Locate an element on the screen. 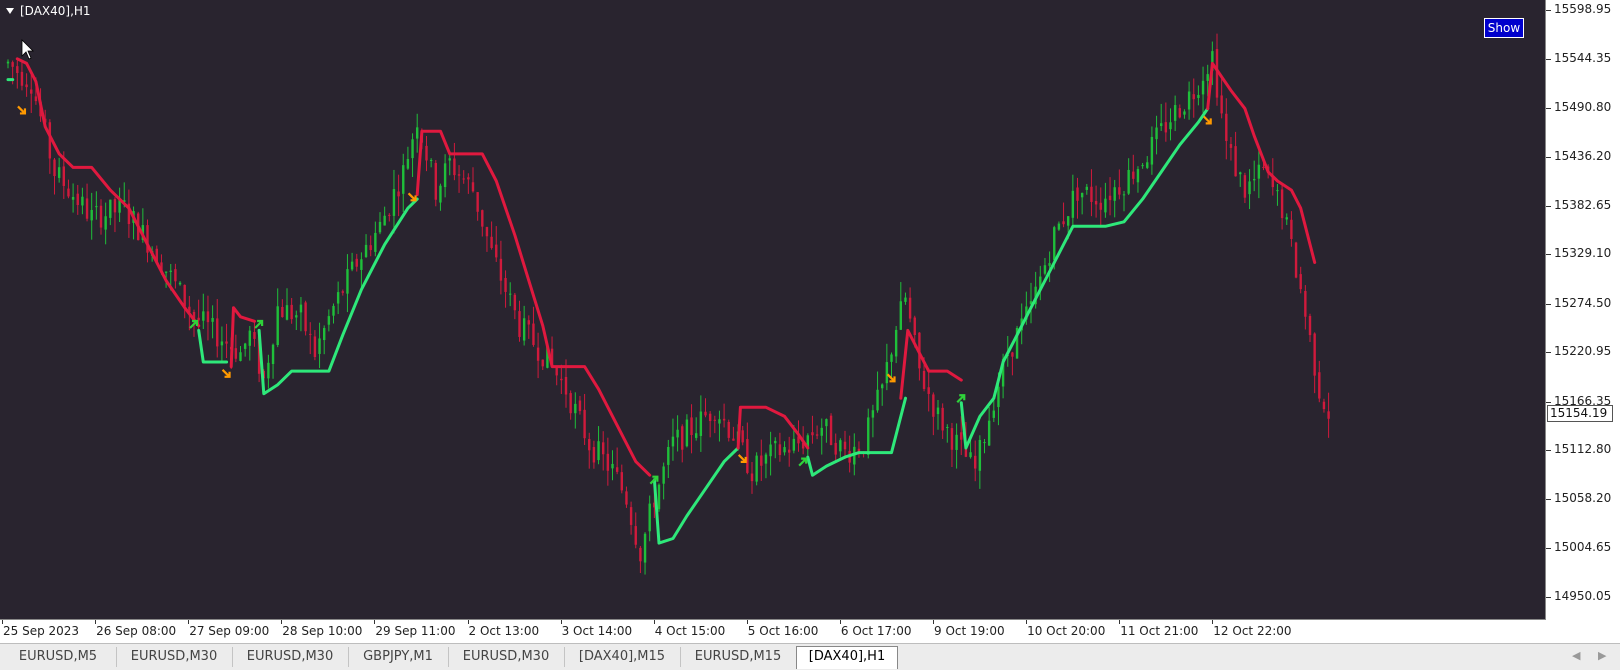 The width and height of the screenshot is (1620, 670). tab-scroll-left-icon: ◀ is located at coordinates (1576, 655).